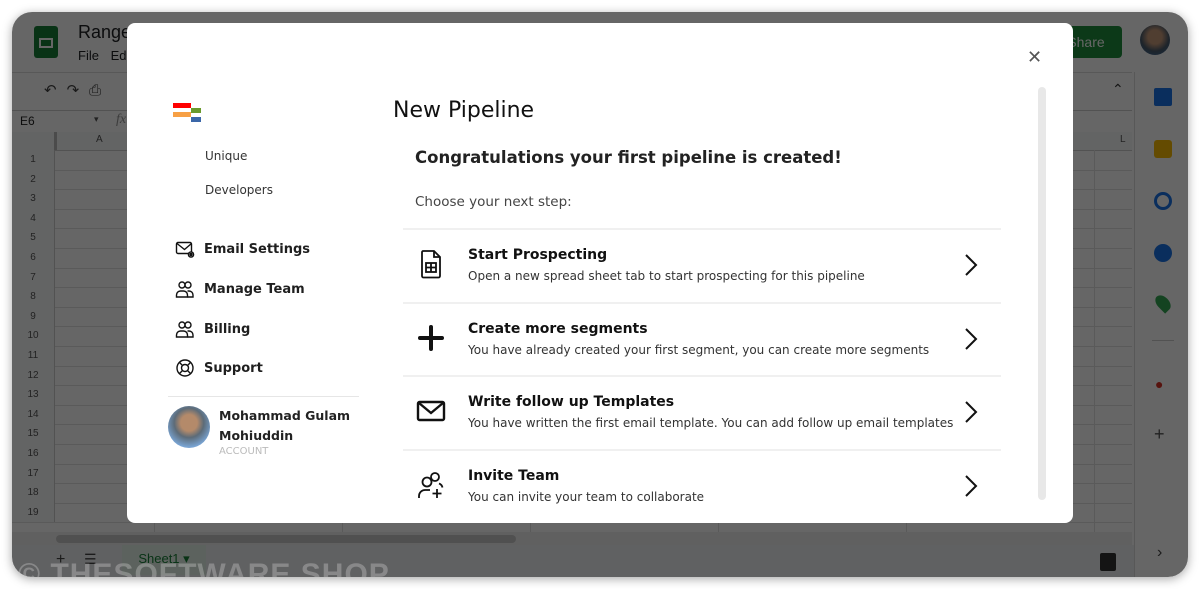 Image resolution: width=1200 pixels, height=589 pixels. I want to click on invite-user-icon, so click(431, 484).